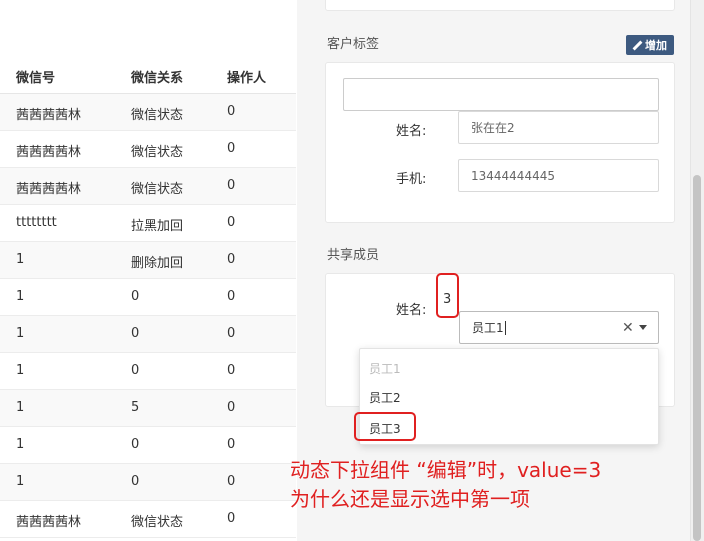 Image resolution: width=704 pixels, height=541 pixels. Describe the element at coordinates (643, 327) in the screenshot. I see `chevron-down-icon` at that location.